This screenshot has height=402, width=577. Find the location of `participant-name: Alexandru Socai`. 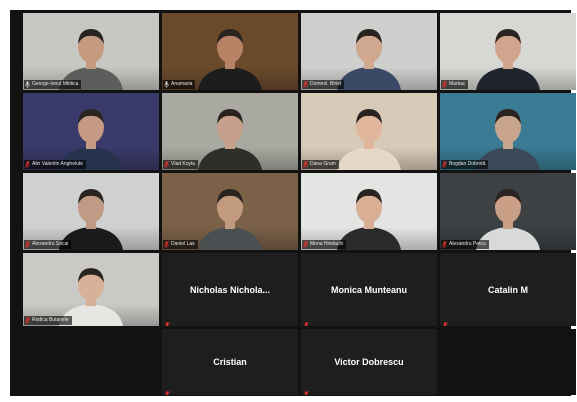

participant-name: Alexandru Socai is located at coordinates (50, 244).